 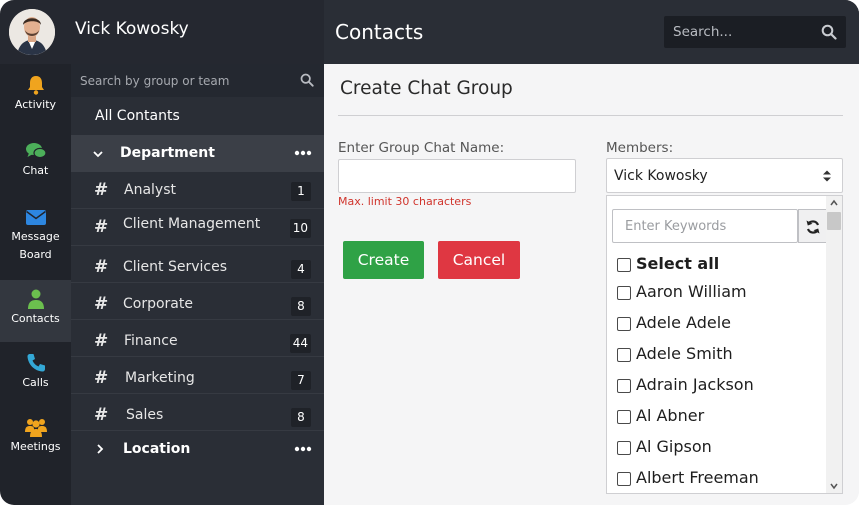 I want to click on team-row: # Finance 44, so click(x=197, y=338).